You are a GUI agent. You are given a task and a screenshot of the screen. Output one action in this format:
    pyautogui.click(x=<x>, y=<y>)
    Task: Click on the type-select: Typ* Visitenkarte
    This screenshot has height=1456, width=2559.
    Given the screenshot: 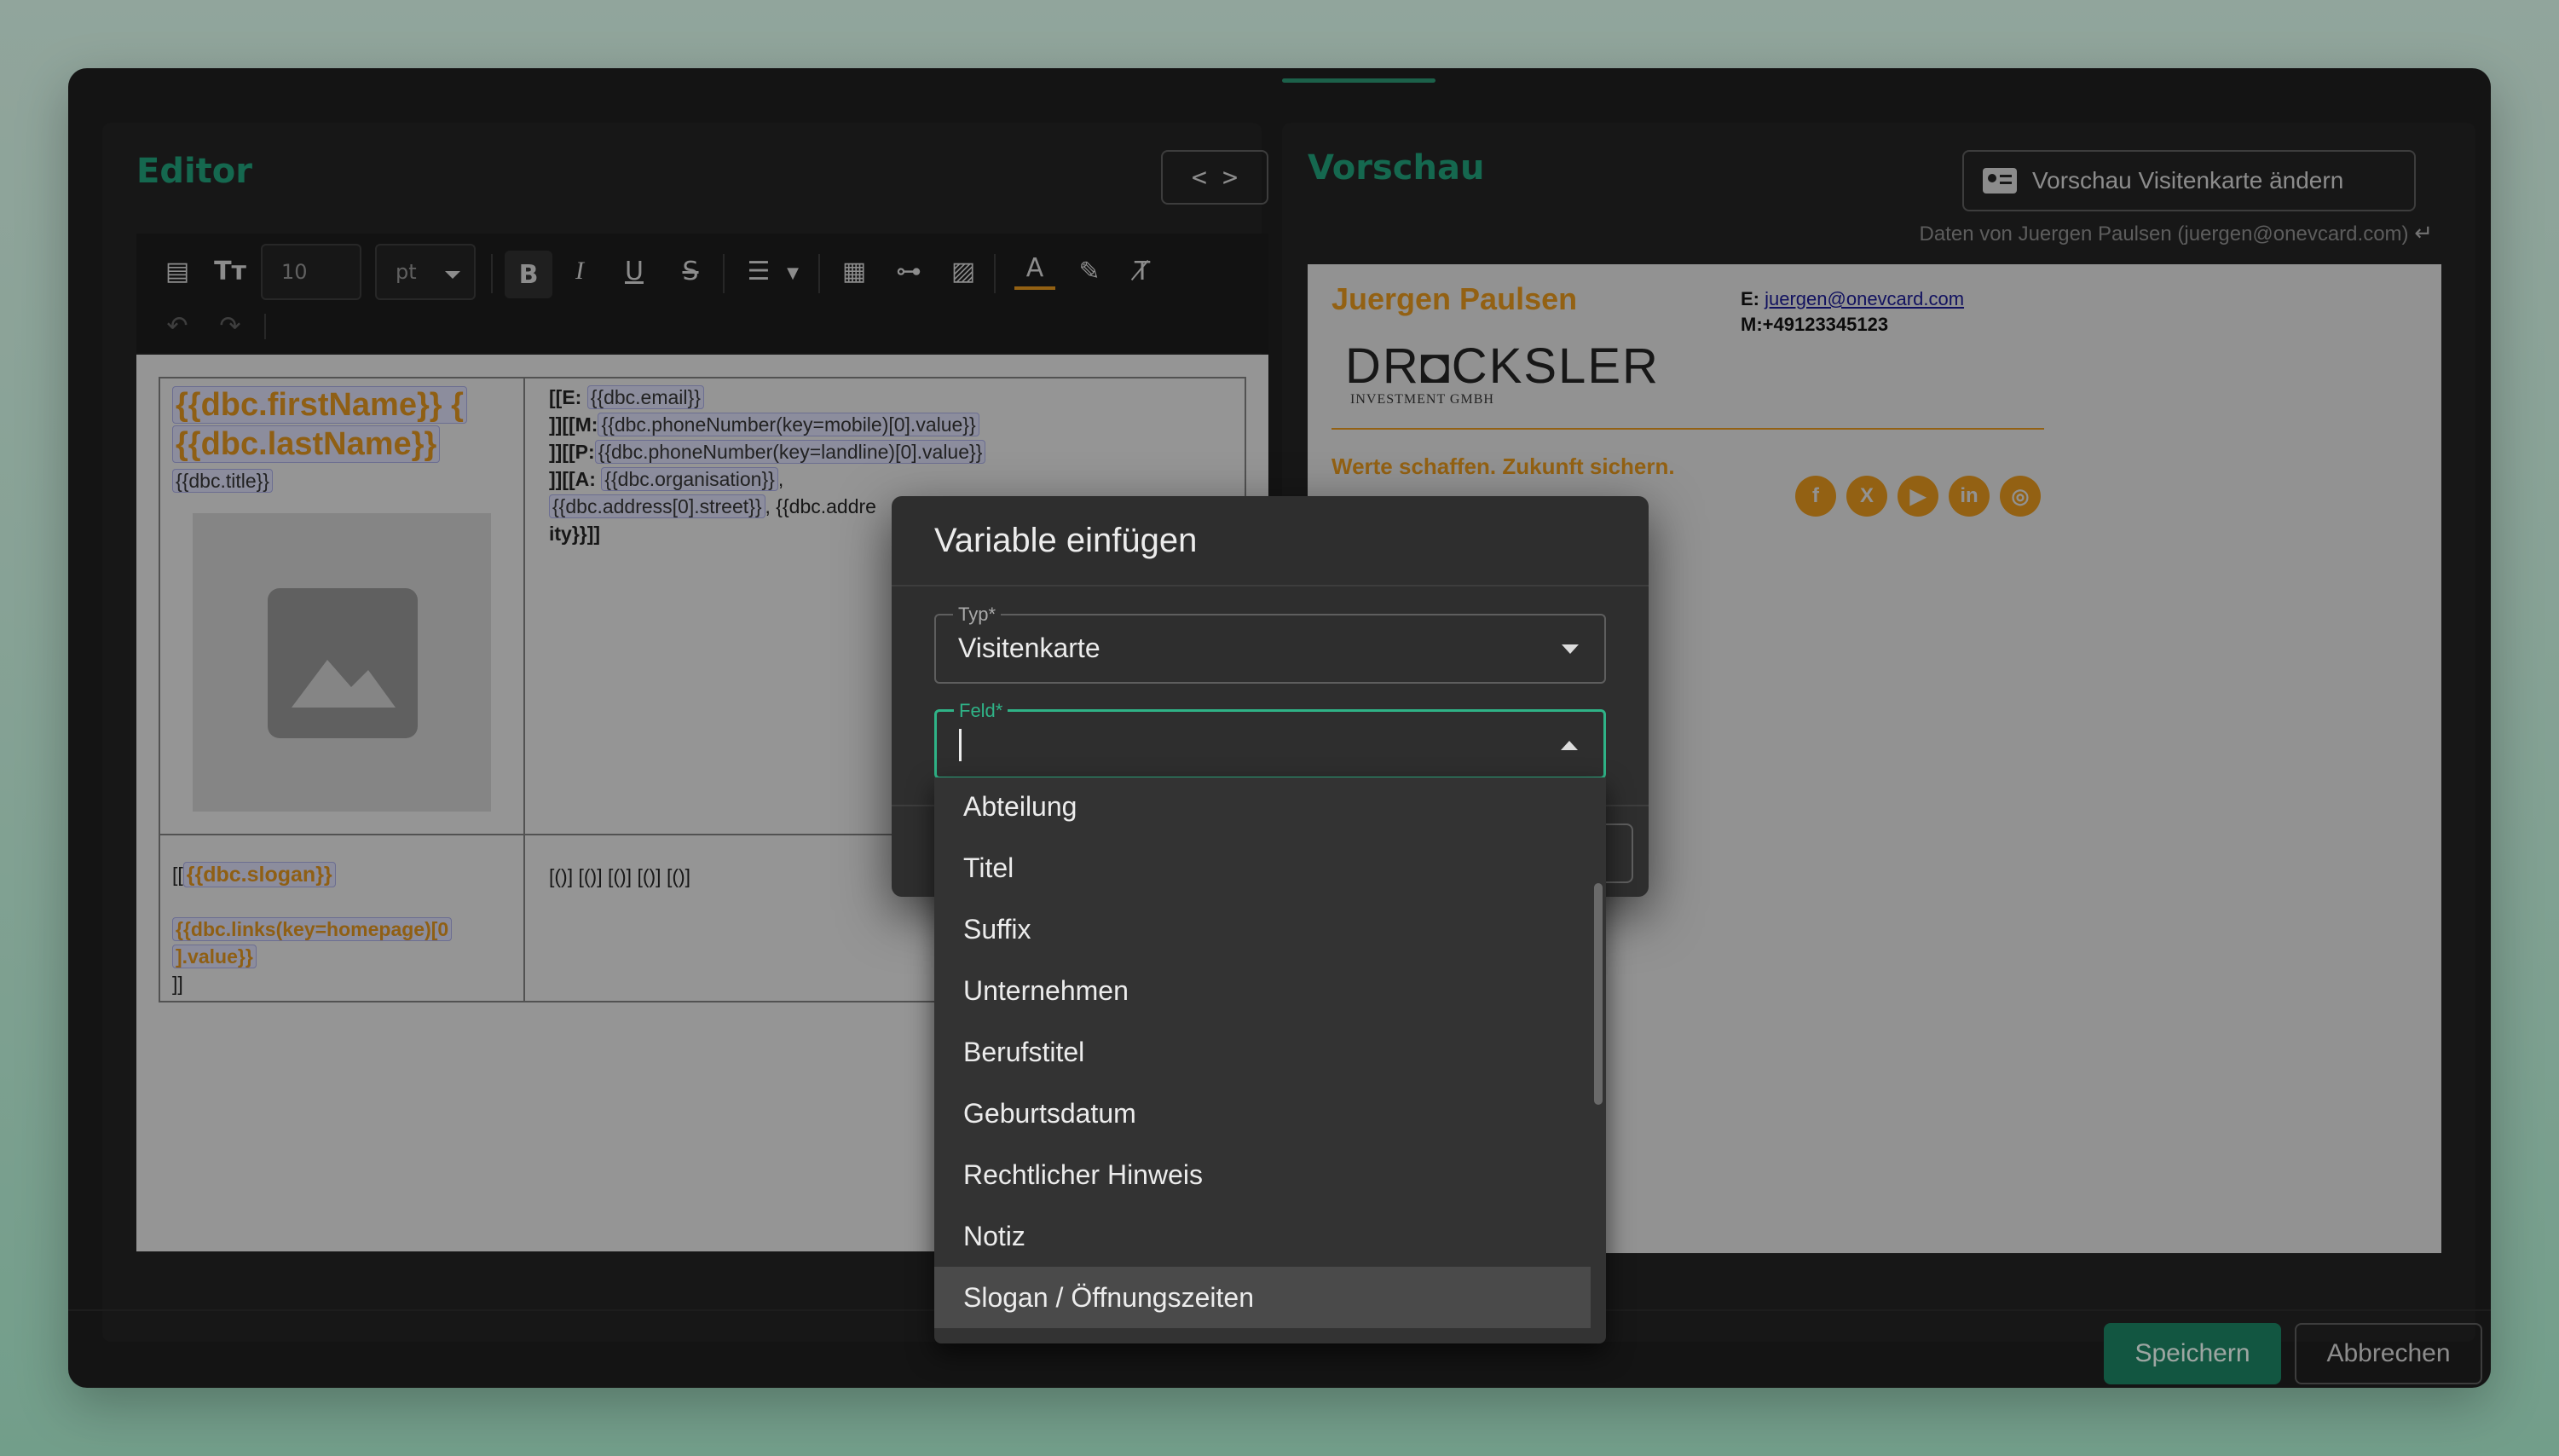 What is the action you would take?
    pyautogui.click(x=1270, y=644)
    